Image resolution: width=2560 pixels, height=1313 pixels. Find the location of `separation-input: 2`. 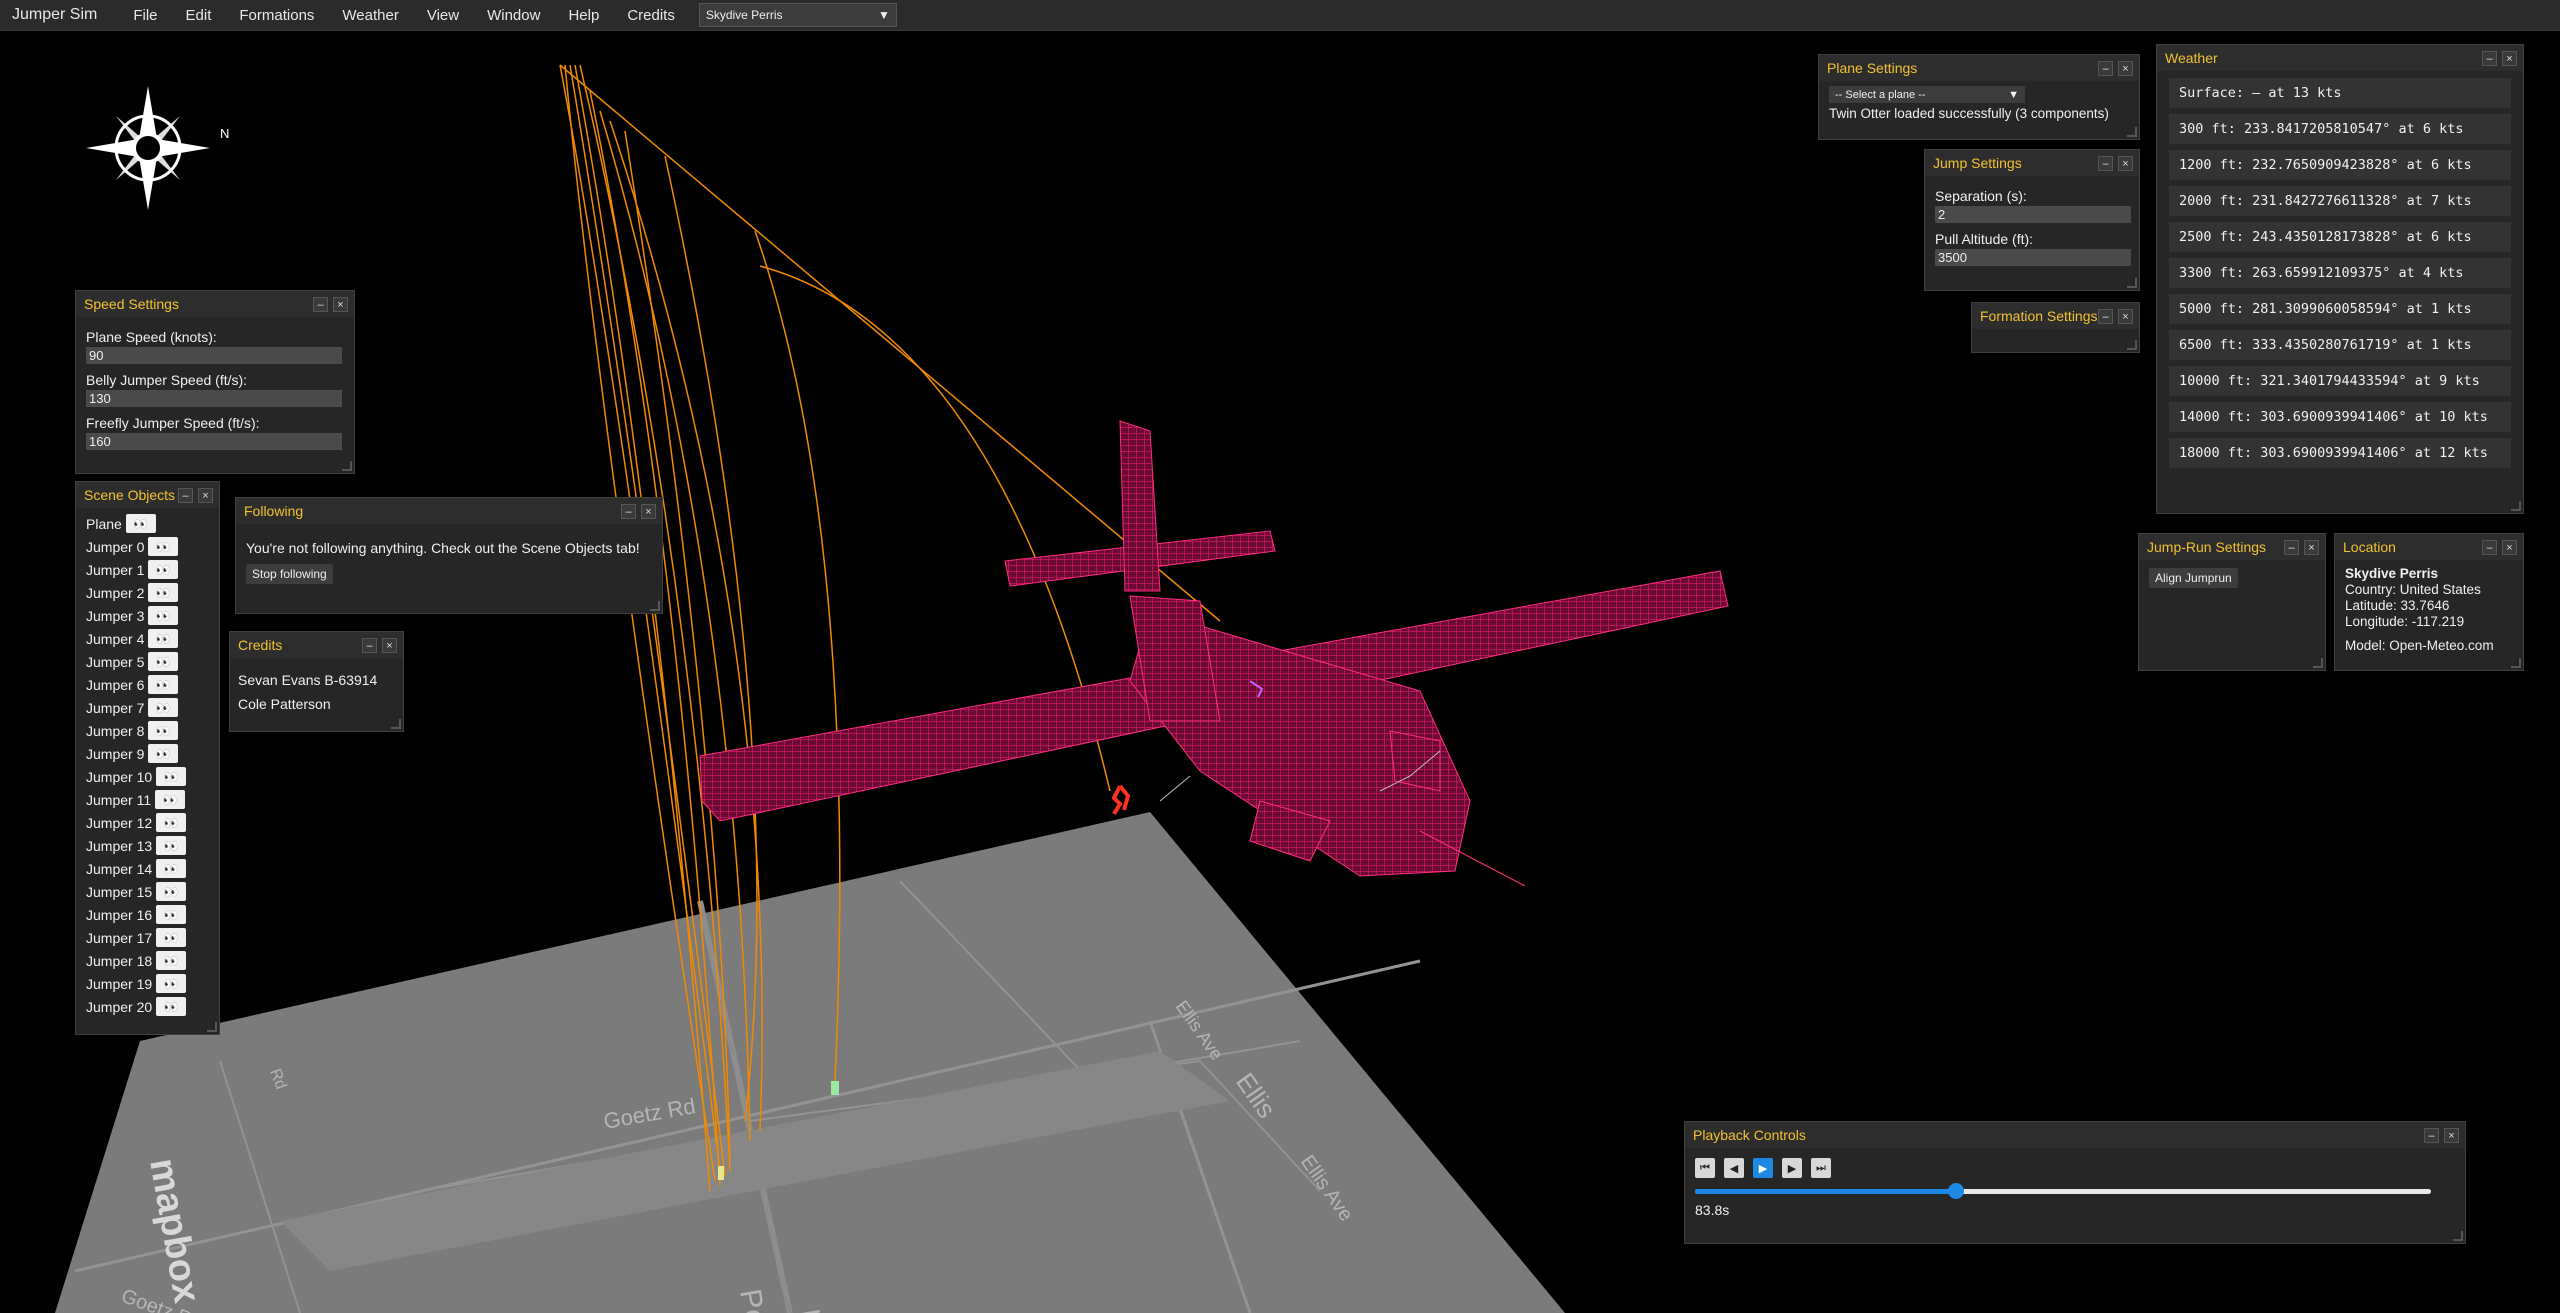

separation-input: 2 is located at coordinates (2033, 214).